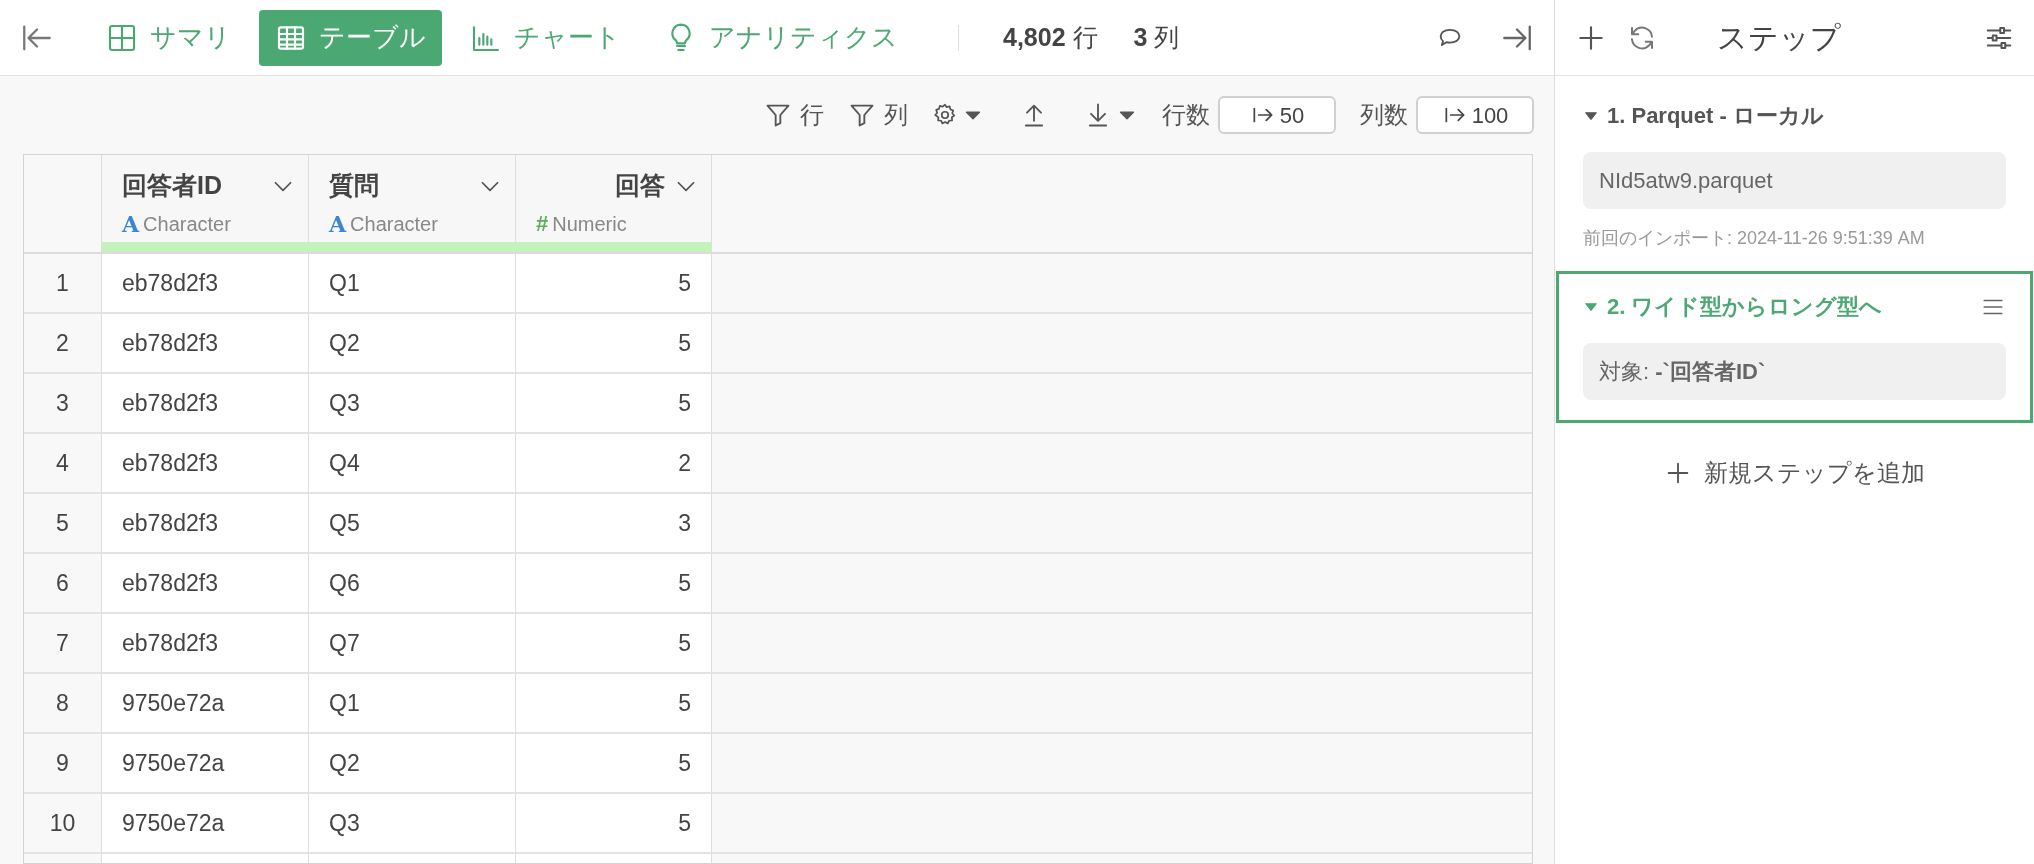 This screenshot has width=2034, height=864. Describe the element at coordinates (542, 223) in the screenshot. I see `type-symbol: #` at that location.